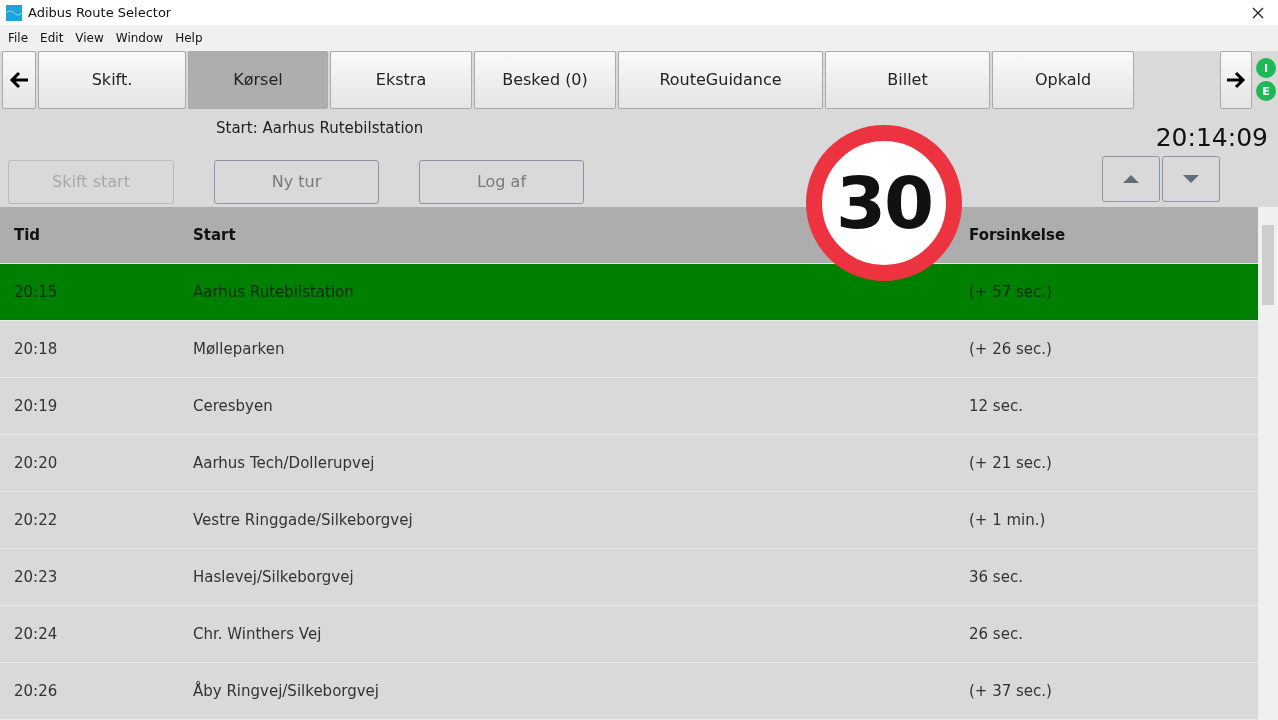 The height and width of the screenshot is (720, 1278). I want to click on column-header: Forsinkelse, so click(1018, 235).